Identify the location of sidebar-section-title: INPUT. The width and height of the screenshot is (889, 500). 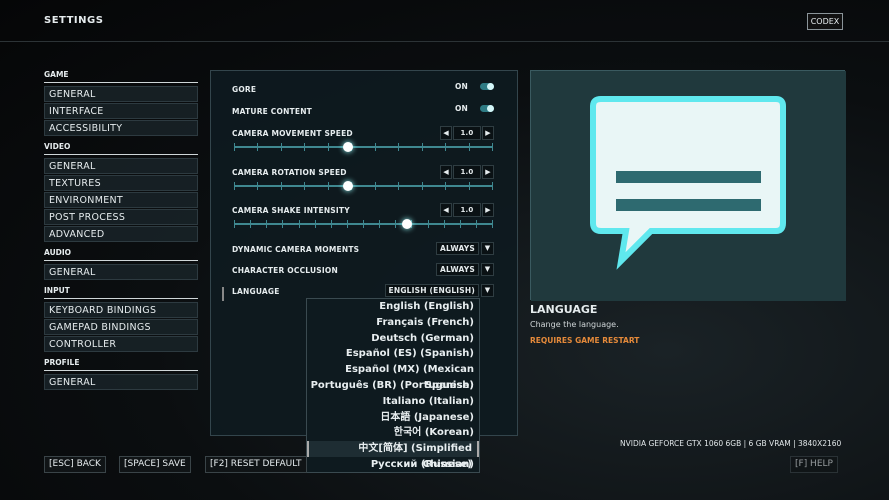
(121, 292).